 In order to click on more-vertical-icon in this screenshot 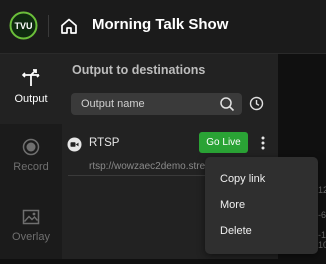, I will do `click(263, 143)`.